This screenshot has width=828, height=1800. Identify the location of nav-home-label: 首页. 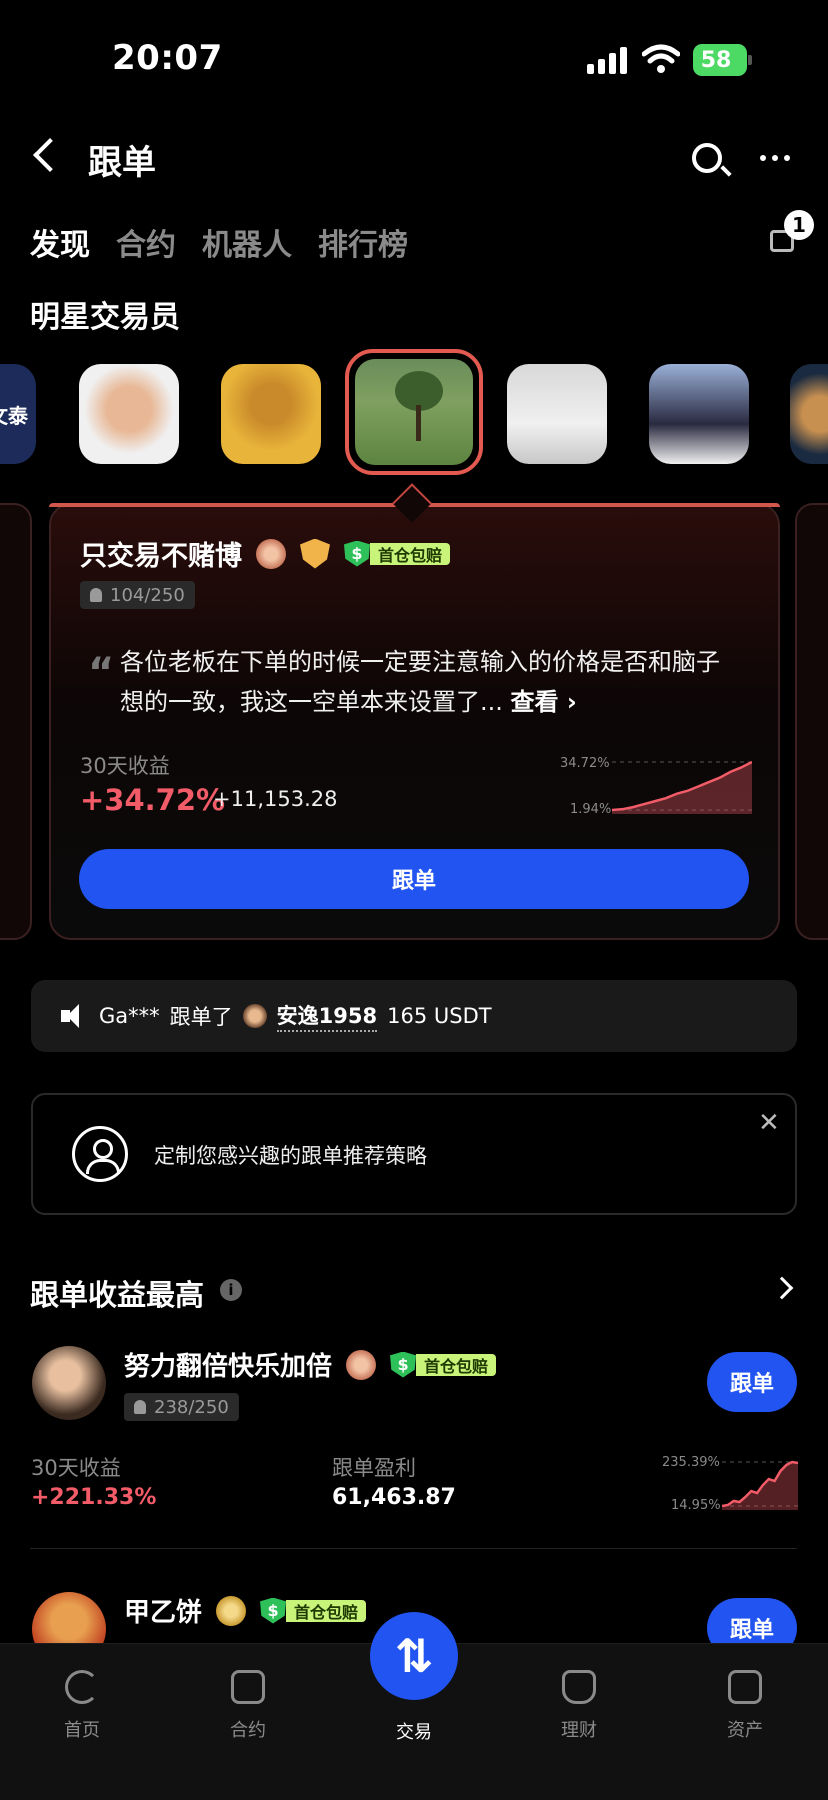
(82, 1730).